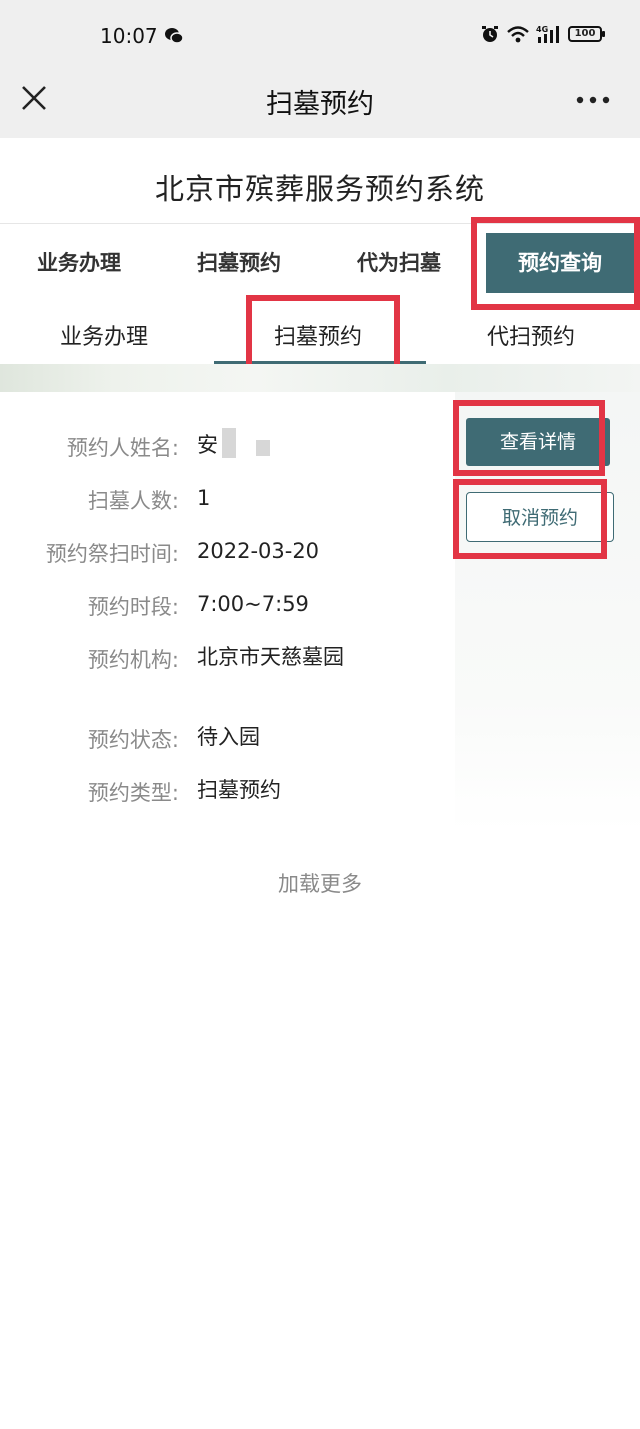  I want to click on row-label: 扫墓人数:, so click(133, 501).